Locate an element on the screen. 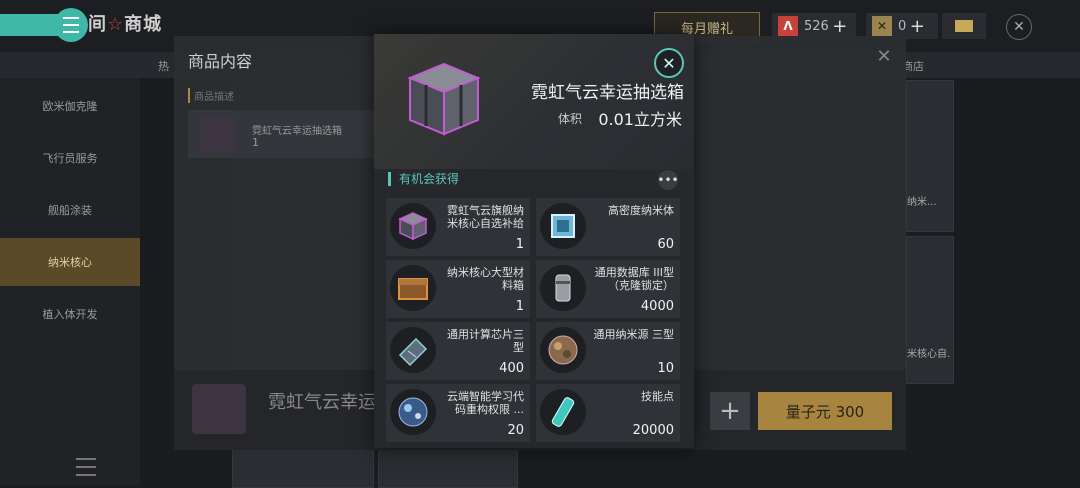 This screenshot has width=1080, height=488. reward-count: 10 is located at coordinates (665, 368).